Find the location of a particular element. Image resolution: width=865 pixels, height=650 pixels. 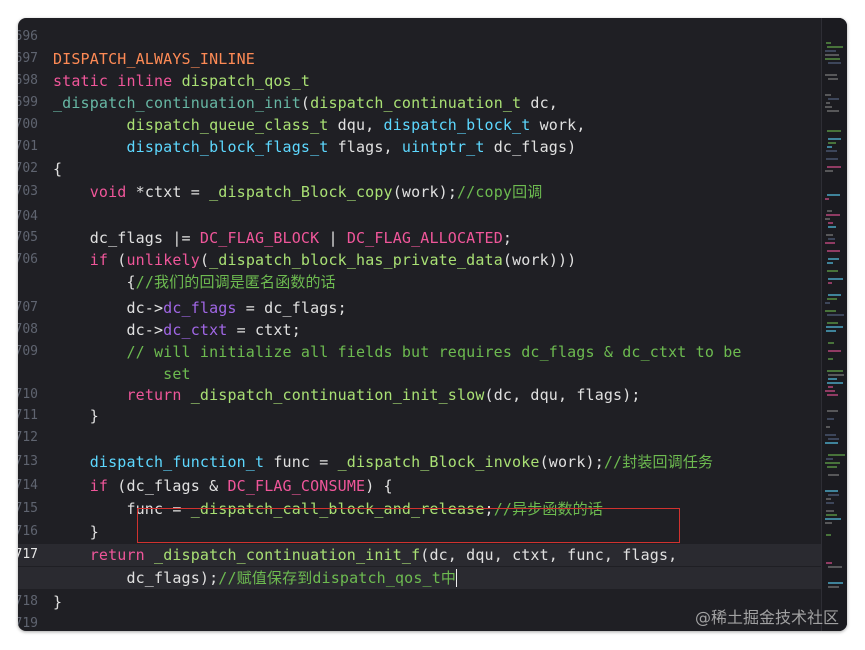

code-line: 702 { is located at coordinates (419, 169).